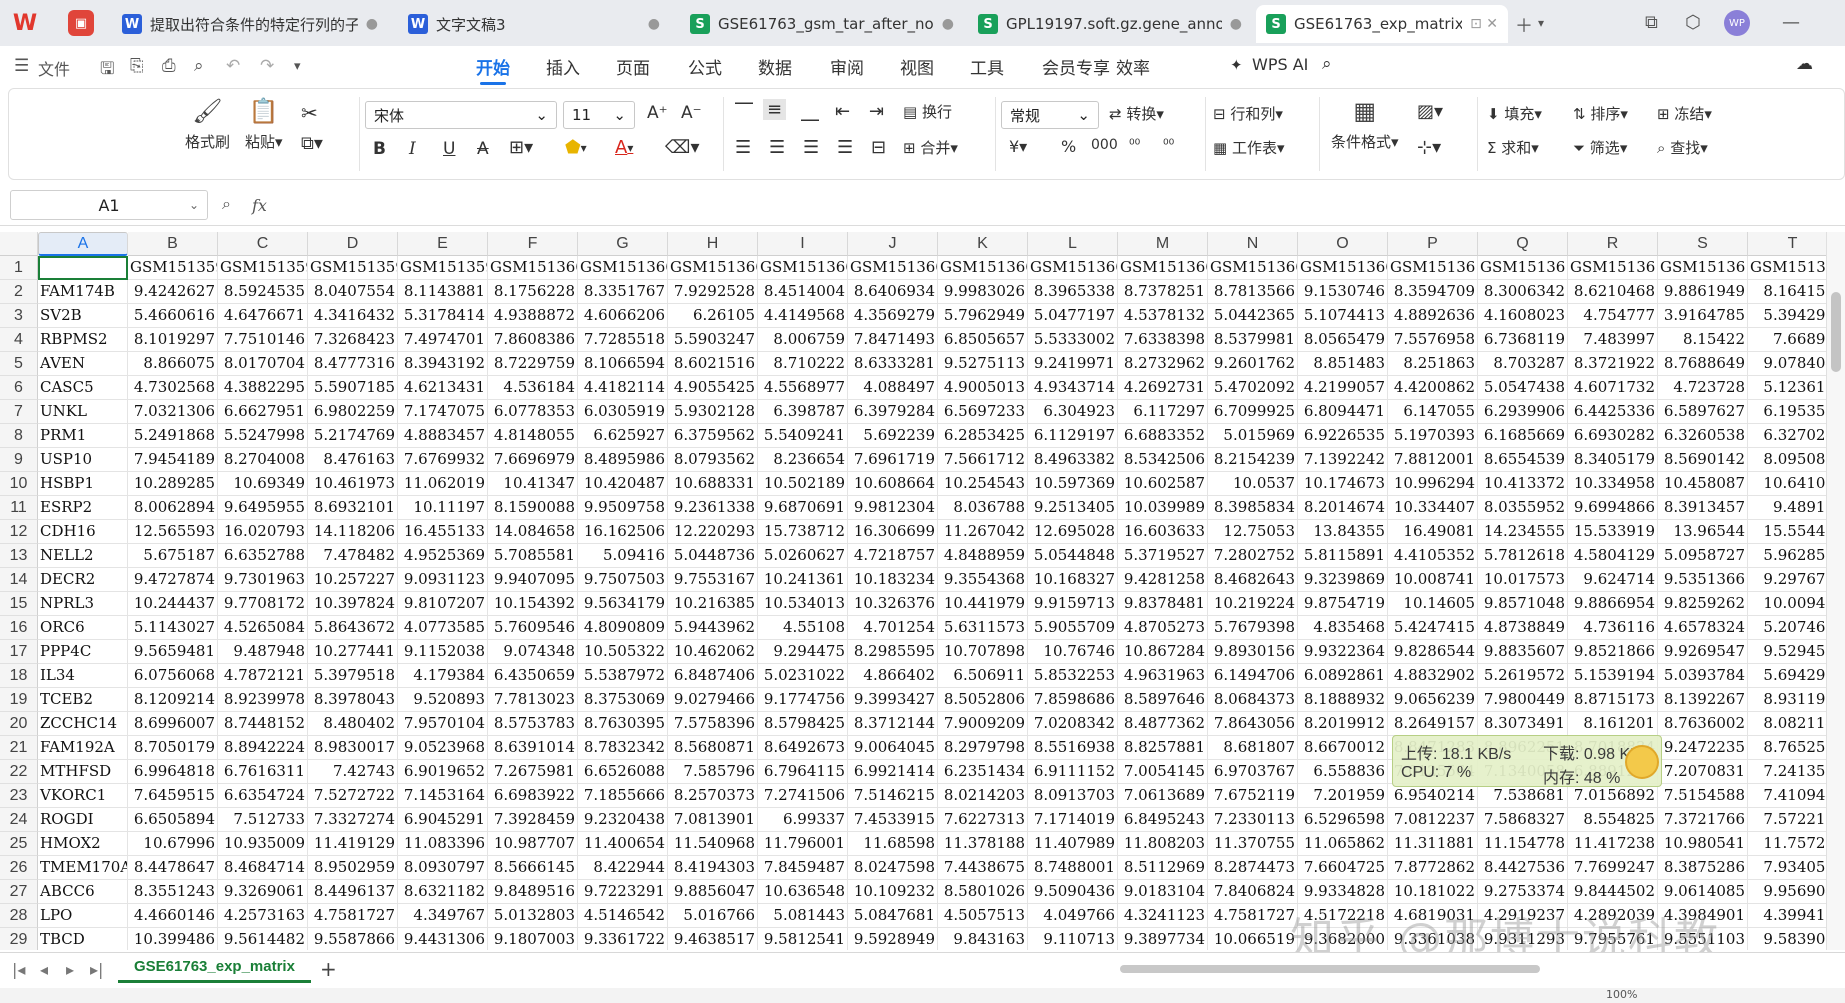 The height and width of the screenshot is (1003, 1845). What do you see at coordinates (1613, 364) in the screenshot?
I see `value-cell: 8.3721922` at bounding box center [1613, 364].